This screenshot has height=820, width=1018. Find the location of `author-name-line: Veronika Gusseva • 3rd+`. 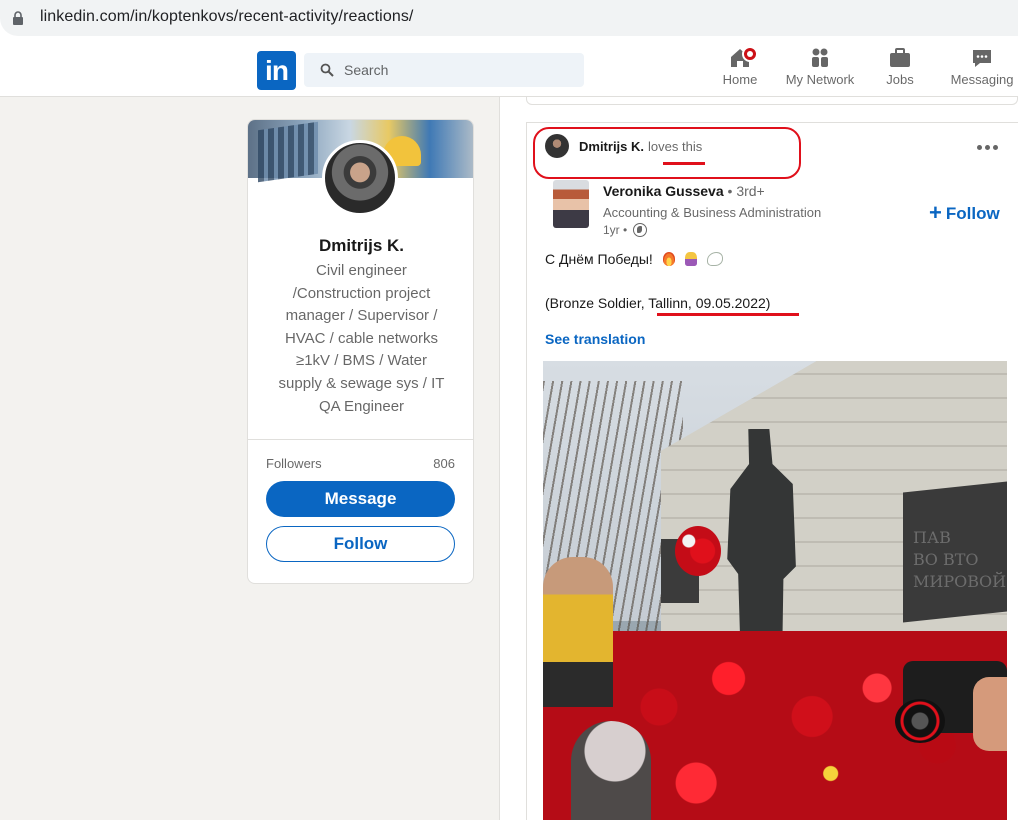

author-name-line: Veronika Gusseva • 3rd+ is located at coordinates (684, 191).